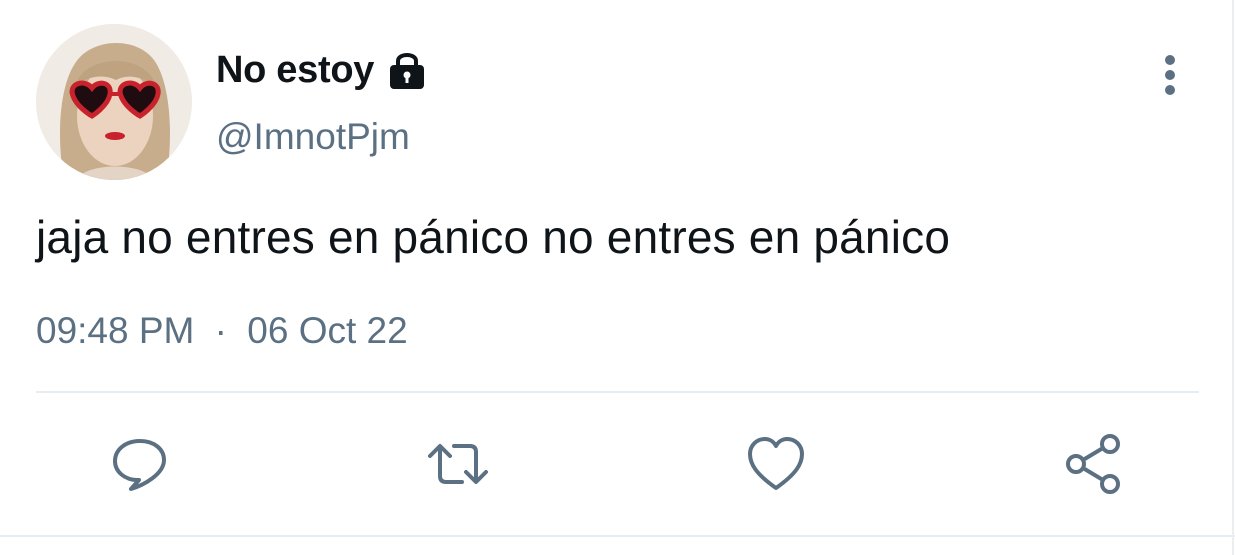  I want to click on timestamp: 09:48 PM · 06 Oct 22, so click(222, 331).